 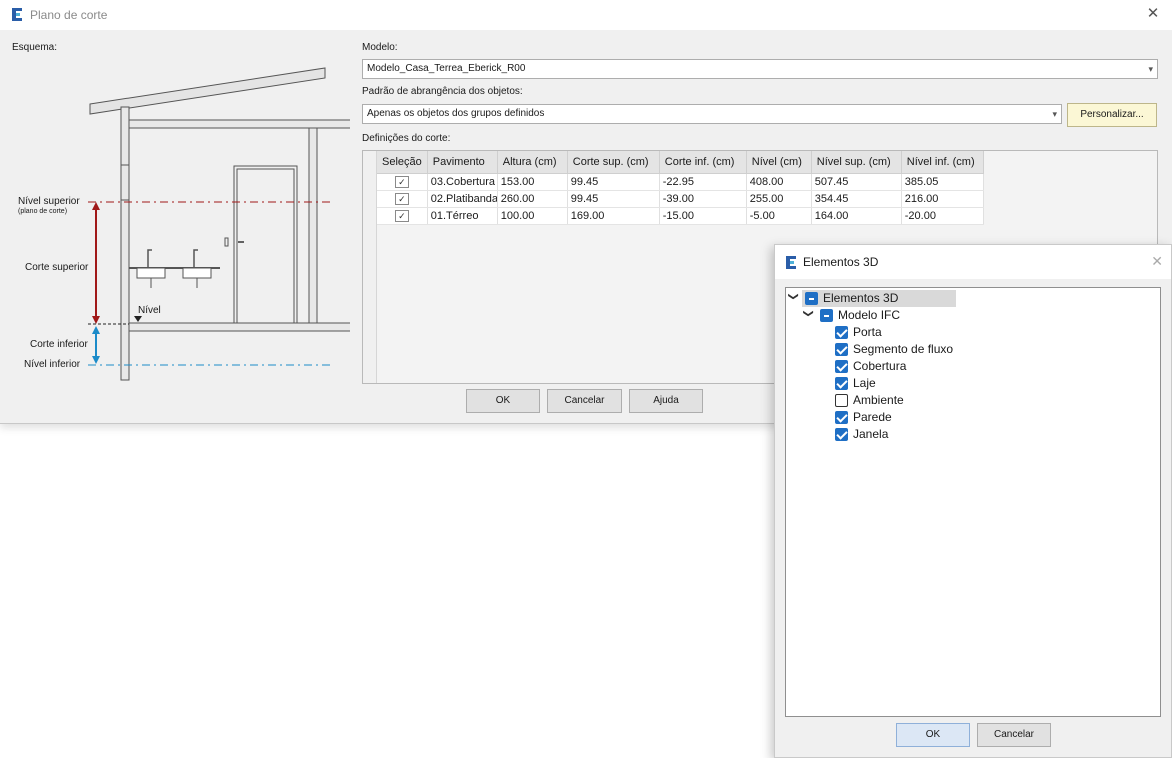 What do you see at coordinates (779, 162) in the screenshot?
I see `col-nivel: Nível (cm)` at bounding box center [779, 162].